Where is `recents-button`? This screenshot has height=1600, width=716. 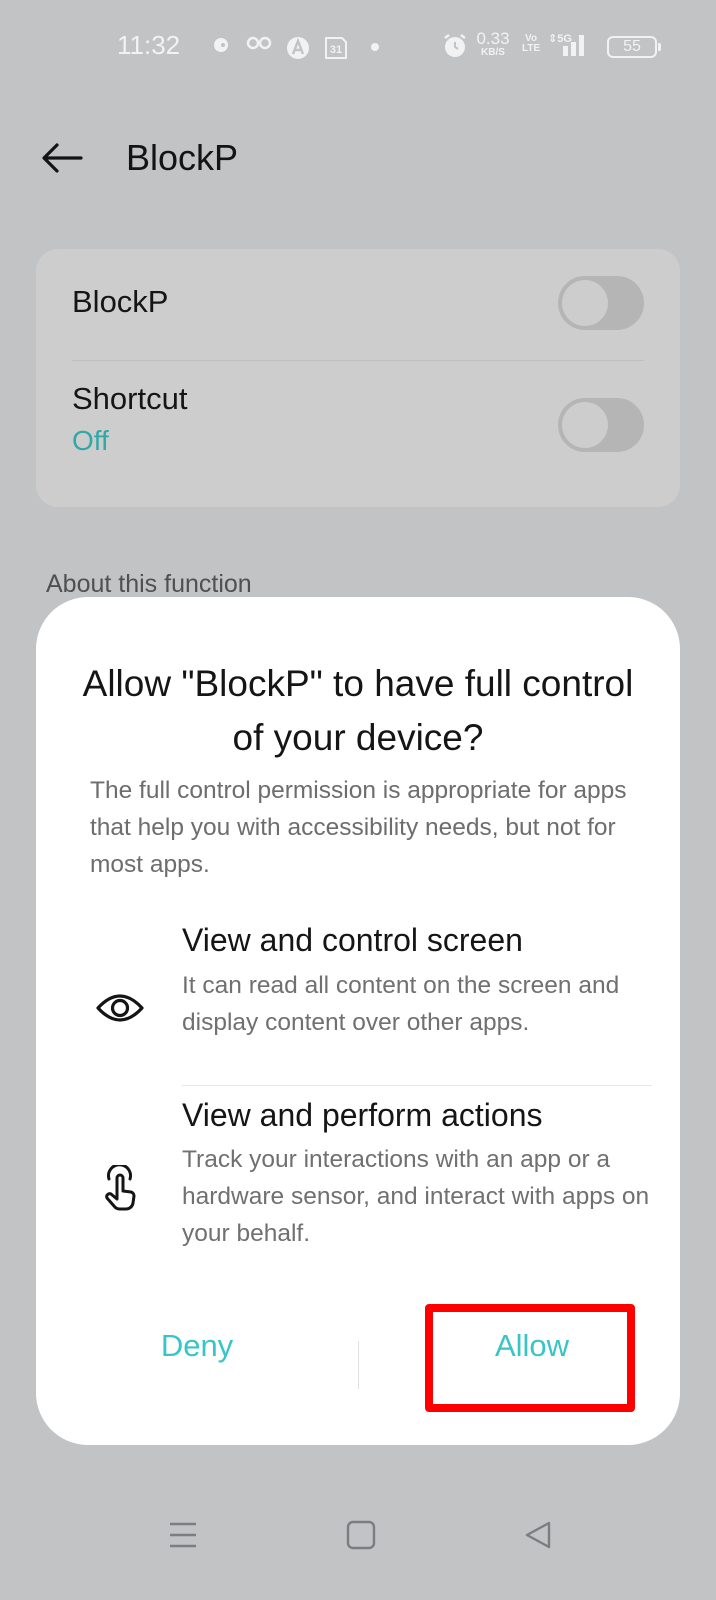 recents-button is located at coordinates (183, 1535).